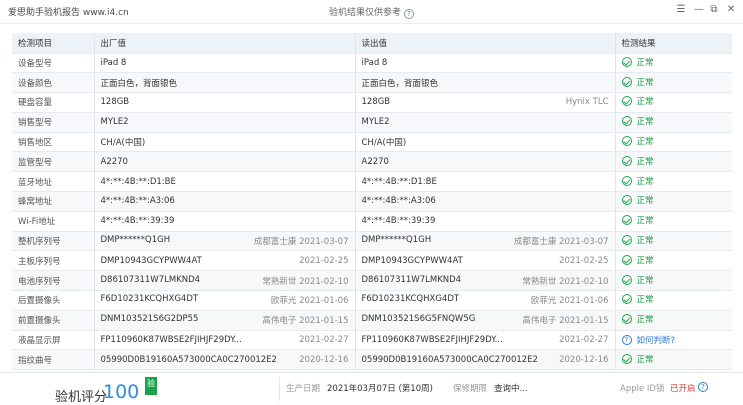  I want to click on factory-value-cell: 4*:**:4B:**:A3:06, so click(224, 201).